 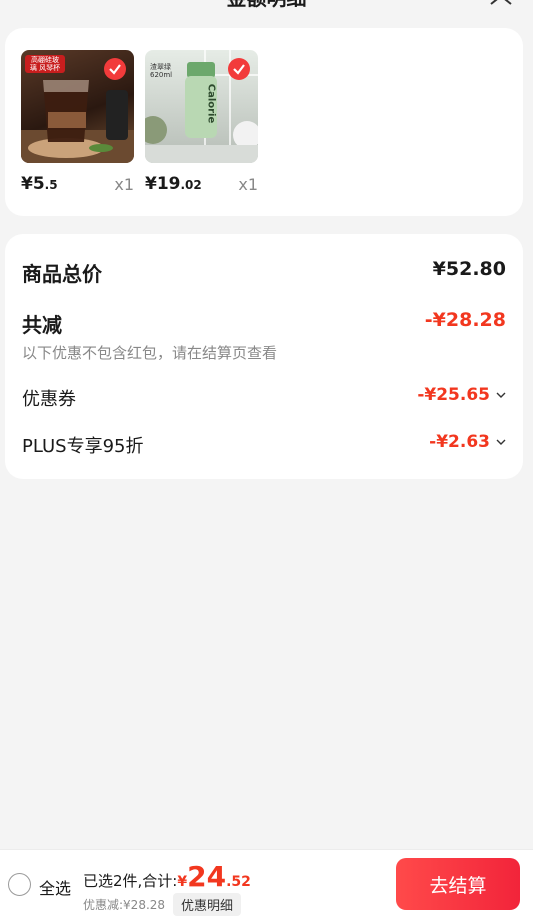 What do you see at coordinates (45, 64) in the screenshot?
I see `product-badge: 高硼硅玻璃 风琴杯` at bounding box center [45, 64].